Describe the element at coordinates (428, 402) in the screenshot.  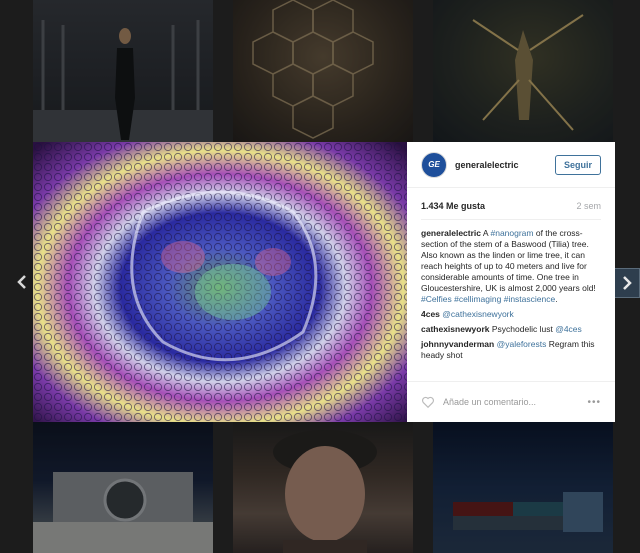
I see `heart-icon` at that location.